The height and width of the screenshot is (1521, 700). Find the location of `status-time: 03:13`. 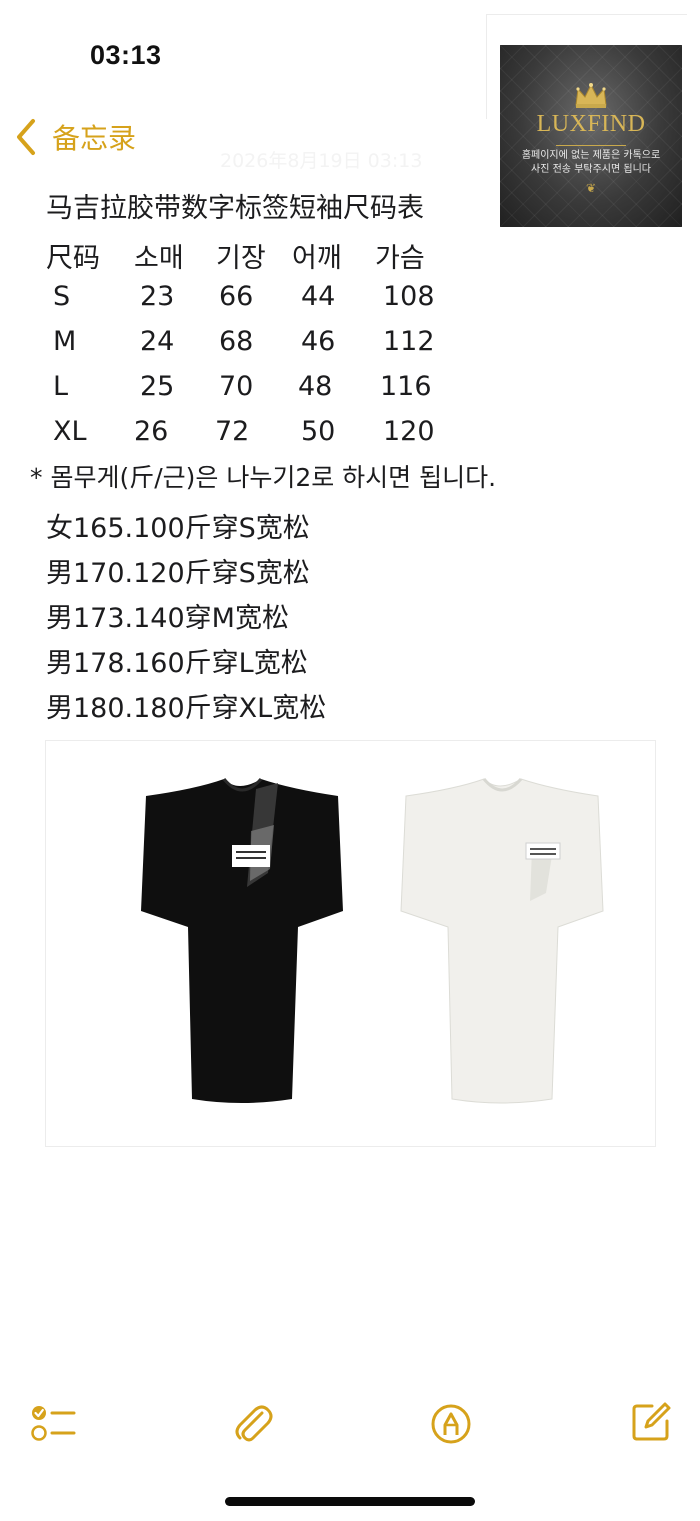

status-time: 03:13 is located at coordinates (126, 55).